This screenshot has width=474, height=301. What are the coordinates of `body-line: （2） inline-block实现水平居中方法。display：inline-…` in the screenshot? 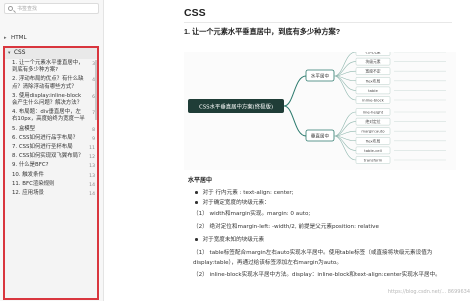 It's located at (317, 275).